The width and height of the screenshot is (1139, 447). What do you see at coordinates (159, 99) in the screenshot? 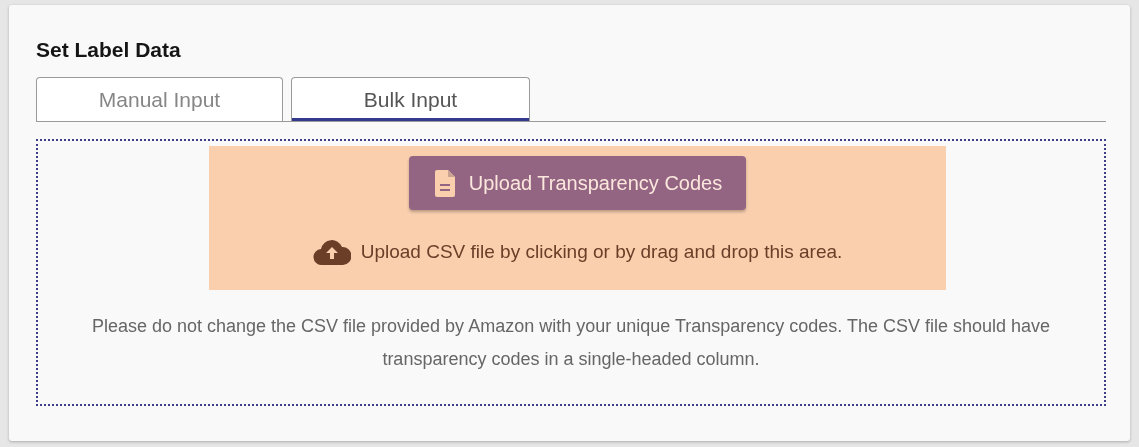
I see `tab: Manual Input` at bounding box center [159, 99].